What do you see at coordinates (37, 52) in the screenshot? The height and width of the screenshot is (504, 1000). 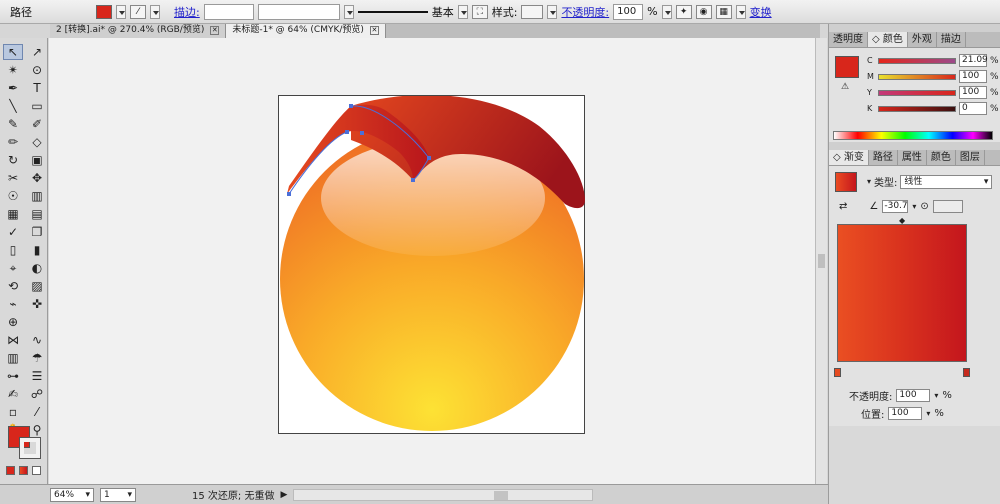 I see `tool-button: ↗` at bounding box center [37, 52].